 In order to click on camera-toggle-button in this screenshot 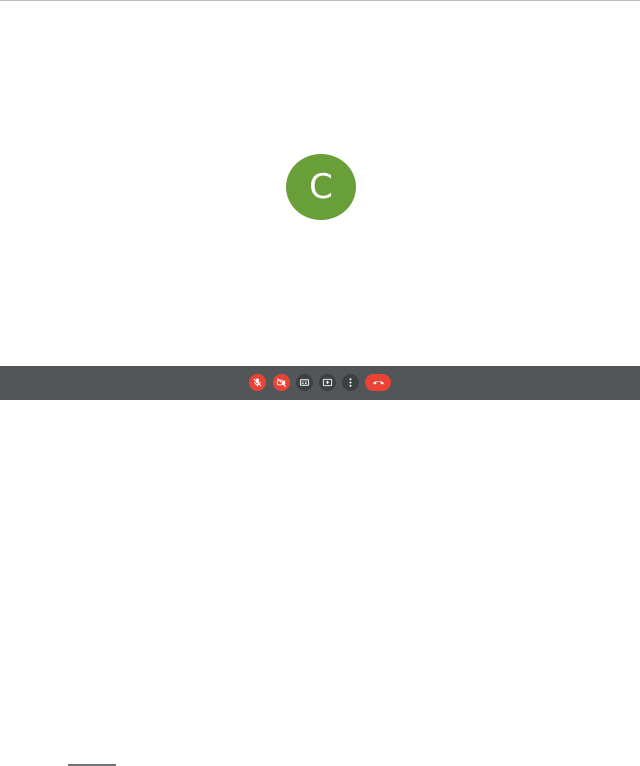, I will do `click(281, 382)`.